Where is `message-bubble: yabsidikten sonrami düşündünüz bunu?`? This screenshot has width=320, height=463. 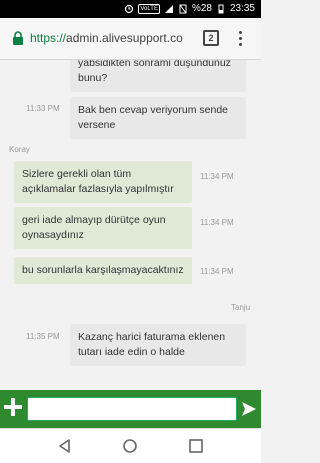 message-bubble: yabsidikten sonrami düşündünüz bunu? is located at coordinates (158, 76).